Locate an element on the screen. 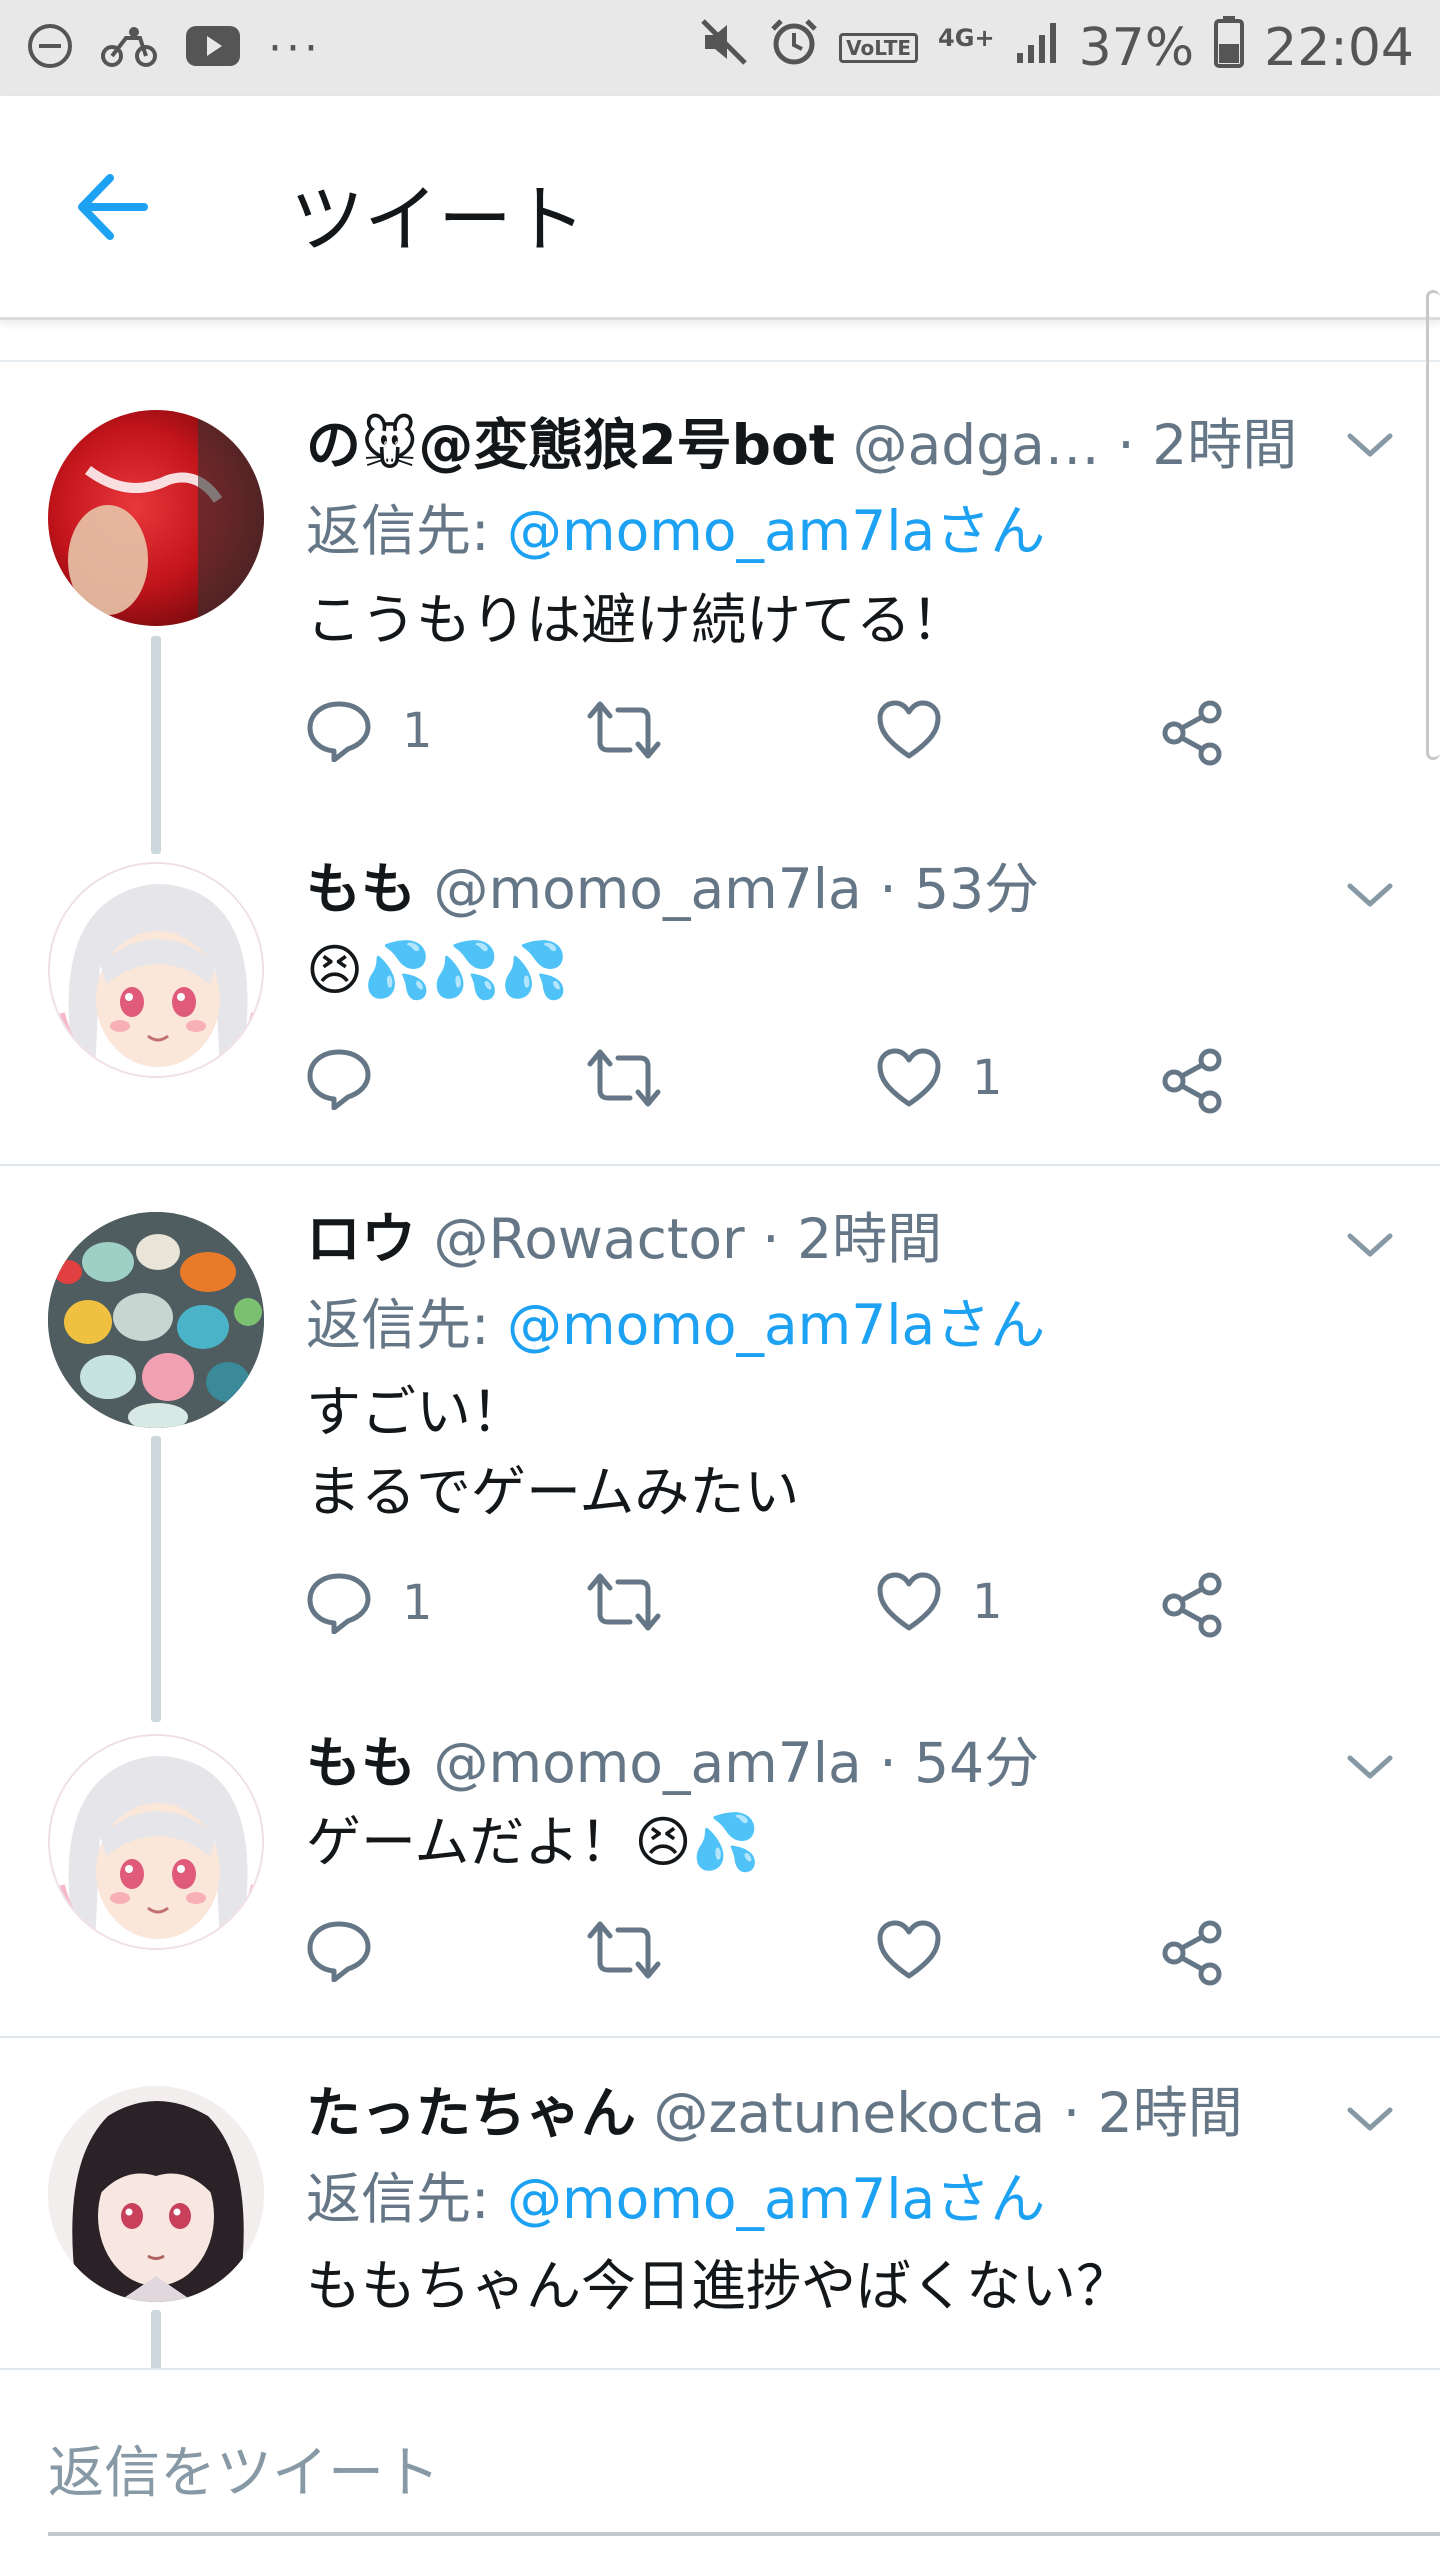  display-name: ロウ is located at coordinates (361, 1239).